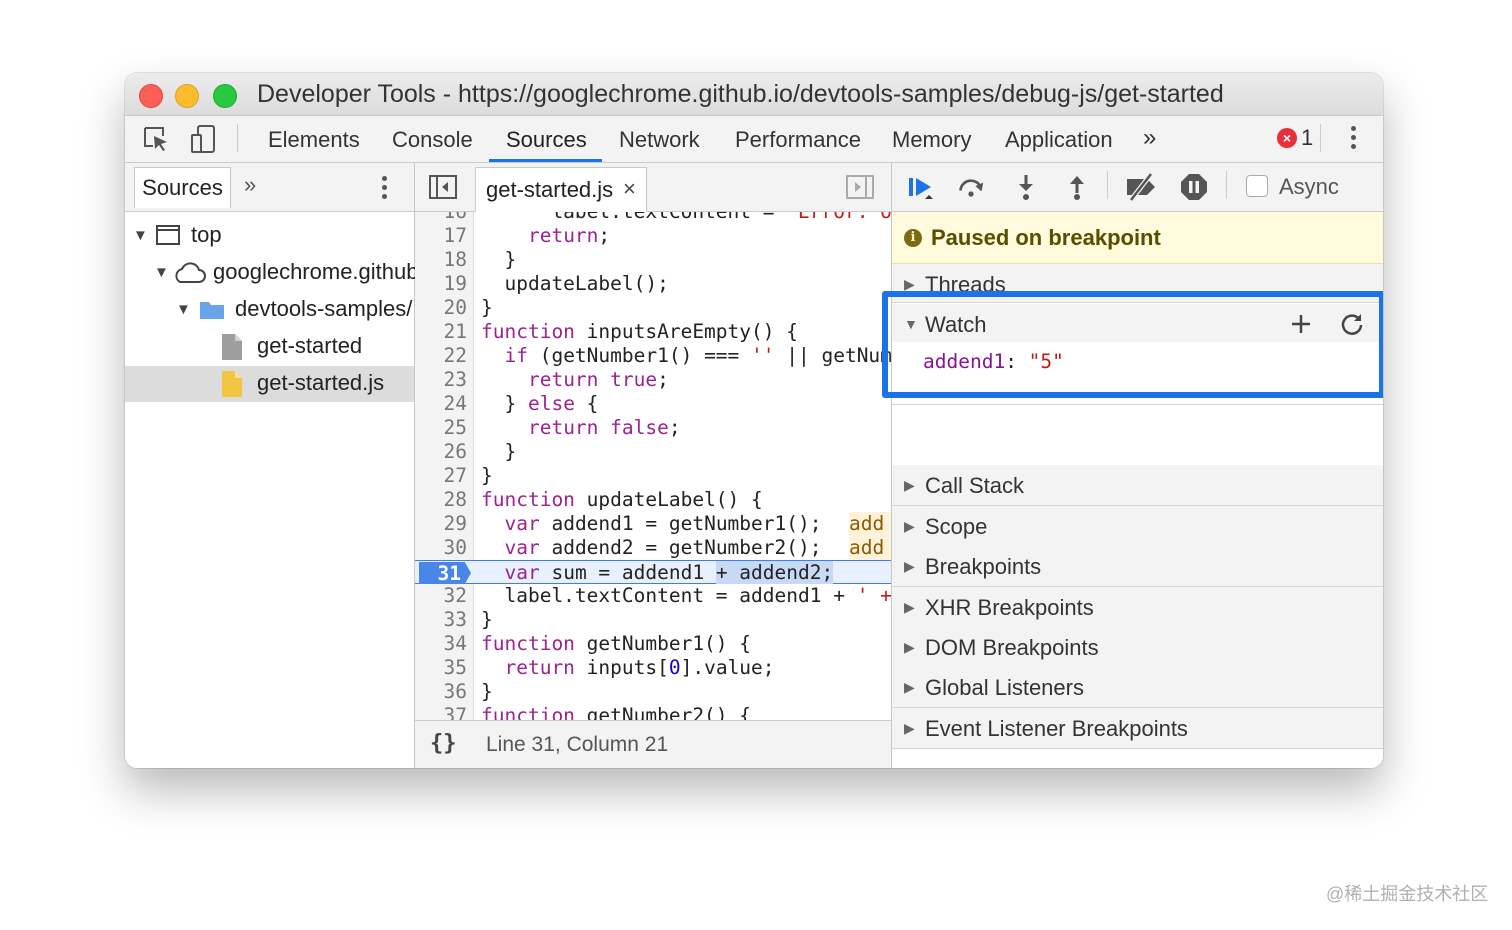 Image resolution: width=1512 pixels, height=930 pixels. What do you see at coordinates (956, 526) in the screenshot?
I see `pane-label: Scope` at bounding box center [956, 526].